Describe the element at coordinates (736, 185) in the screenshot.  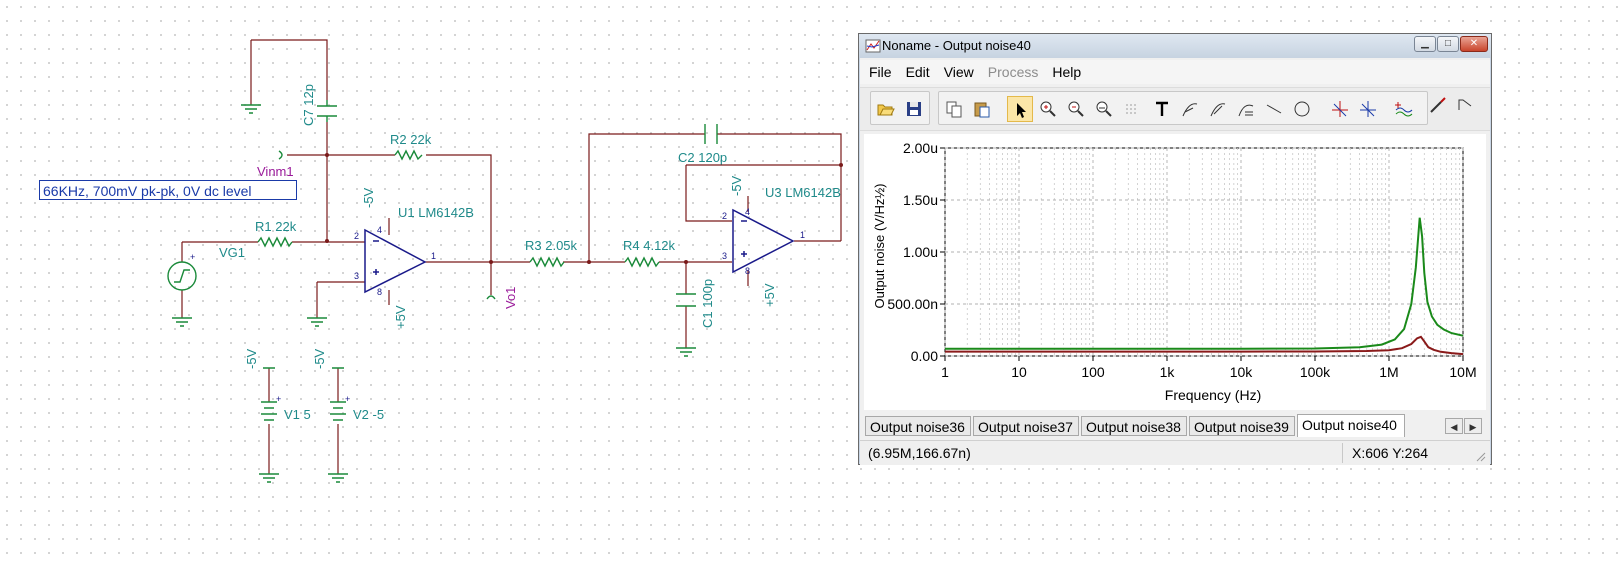
I see `u3-neg-supply: -5V` at that location.